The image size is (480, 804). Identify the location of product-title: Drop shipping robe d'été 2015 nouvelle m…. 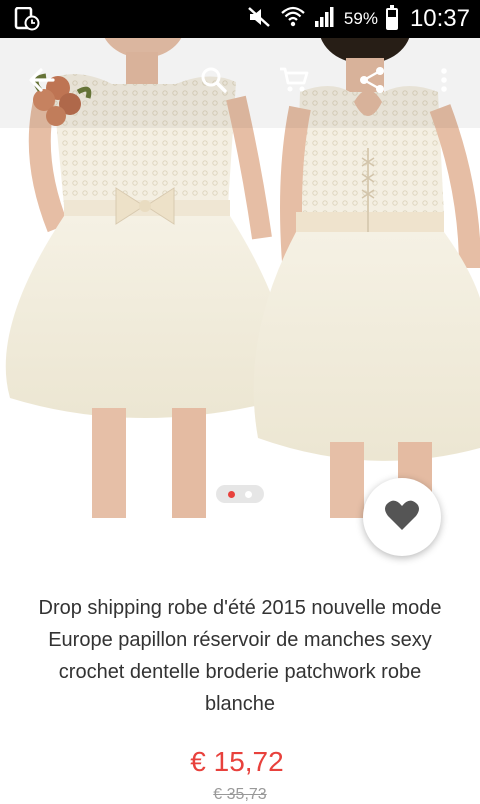
(240, 656).